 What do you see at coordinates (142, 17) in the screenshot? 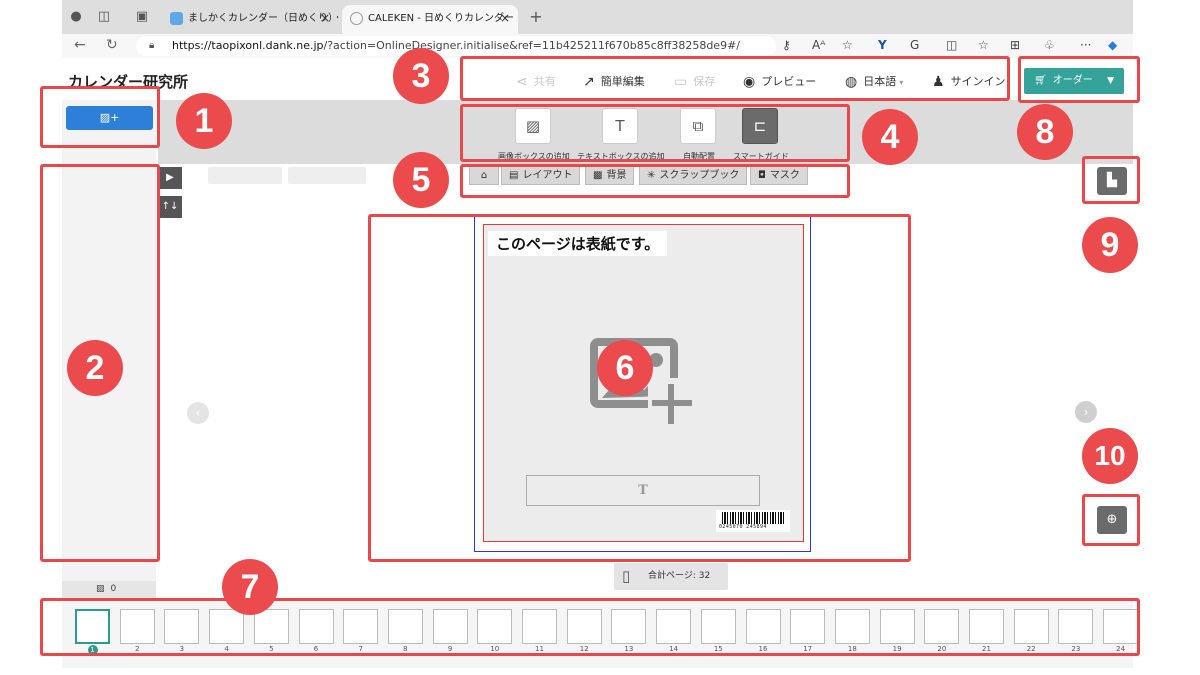
I see `tab-actions-icon: ▣` at bounding box center [142, 17].